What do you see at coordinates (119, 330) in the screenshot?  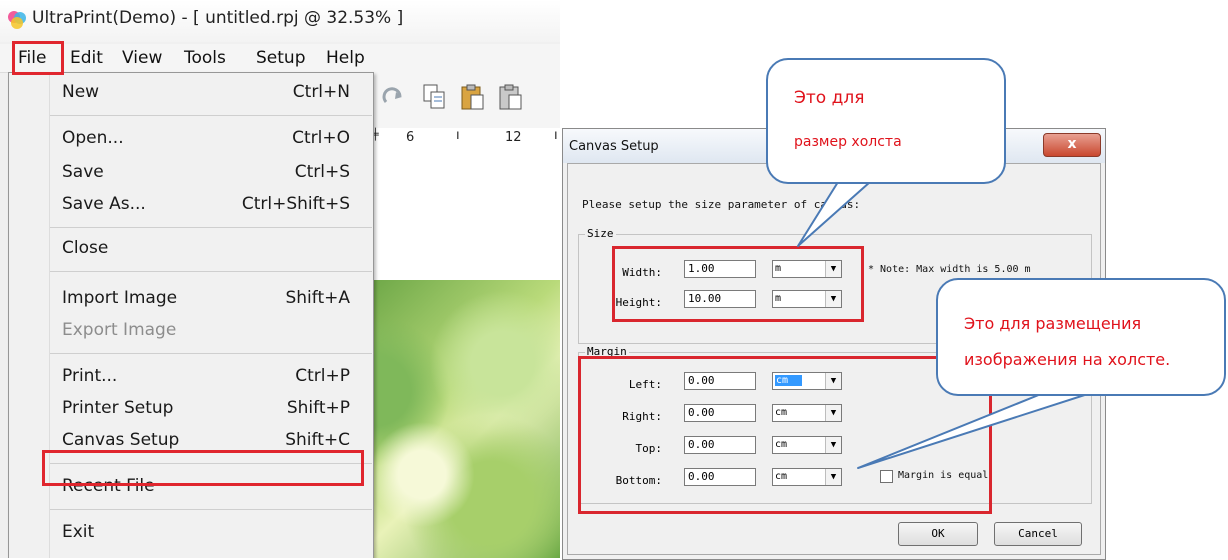 I see `menu-item-label: Export Image` at bounding box center [119, 330].